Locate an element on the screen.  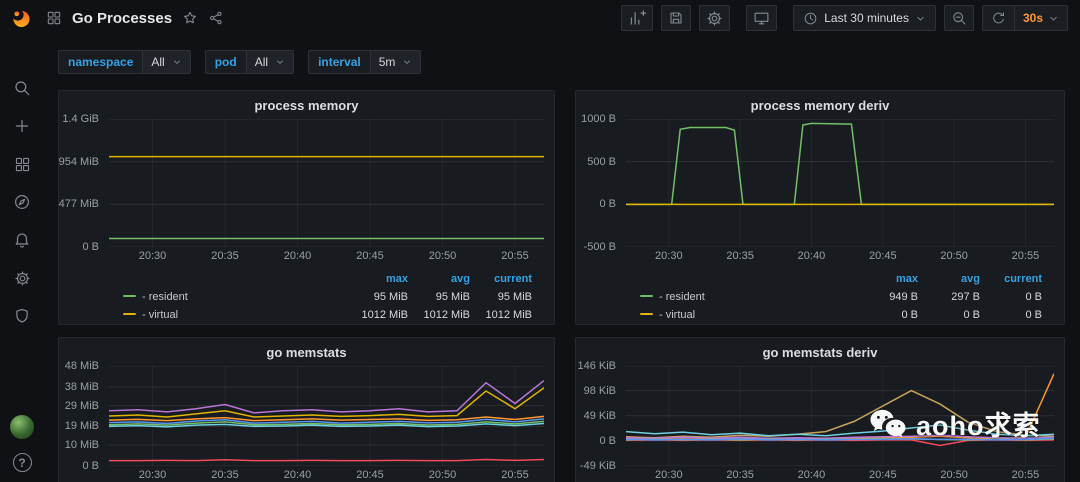
panel-title: go memstats deriv is located at coordinates (820, 352).